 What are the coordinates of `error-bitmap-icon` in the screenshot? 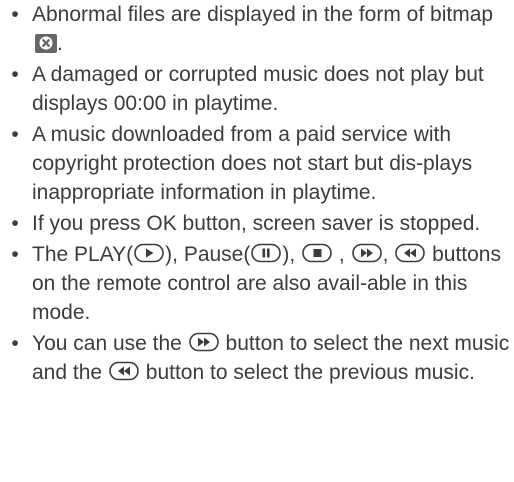 It's located at (46, 43).